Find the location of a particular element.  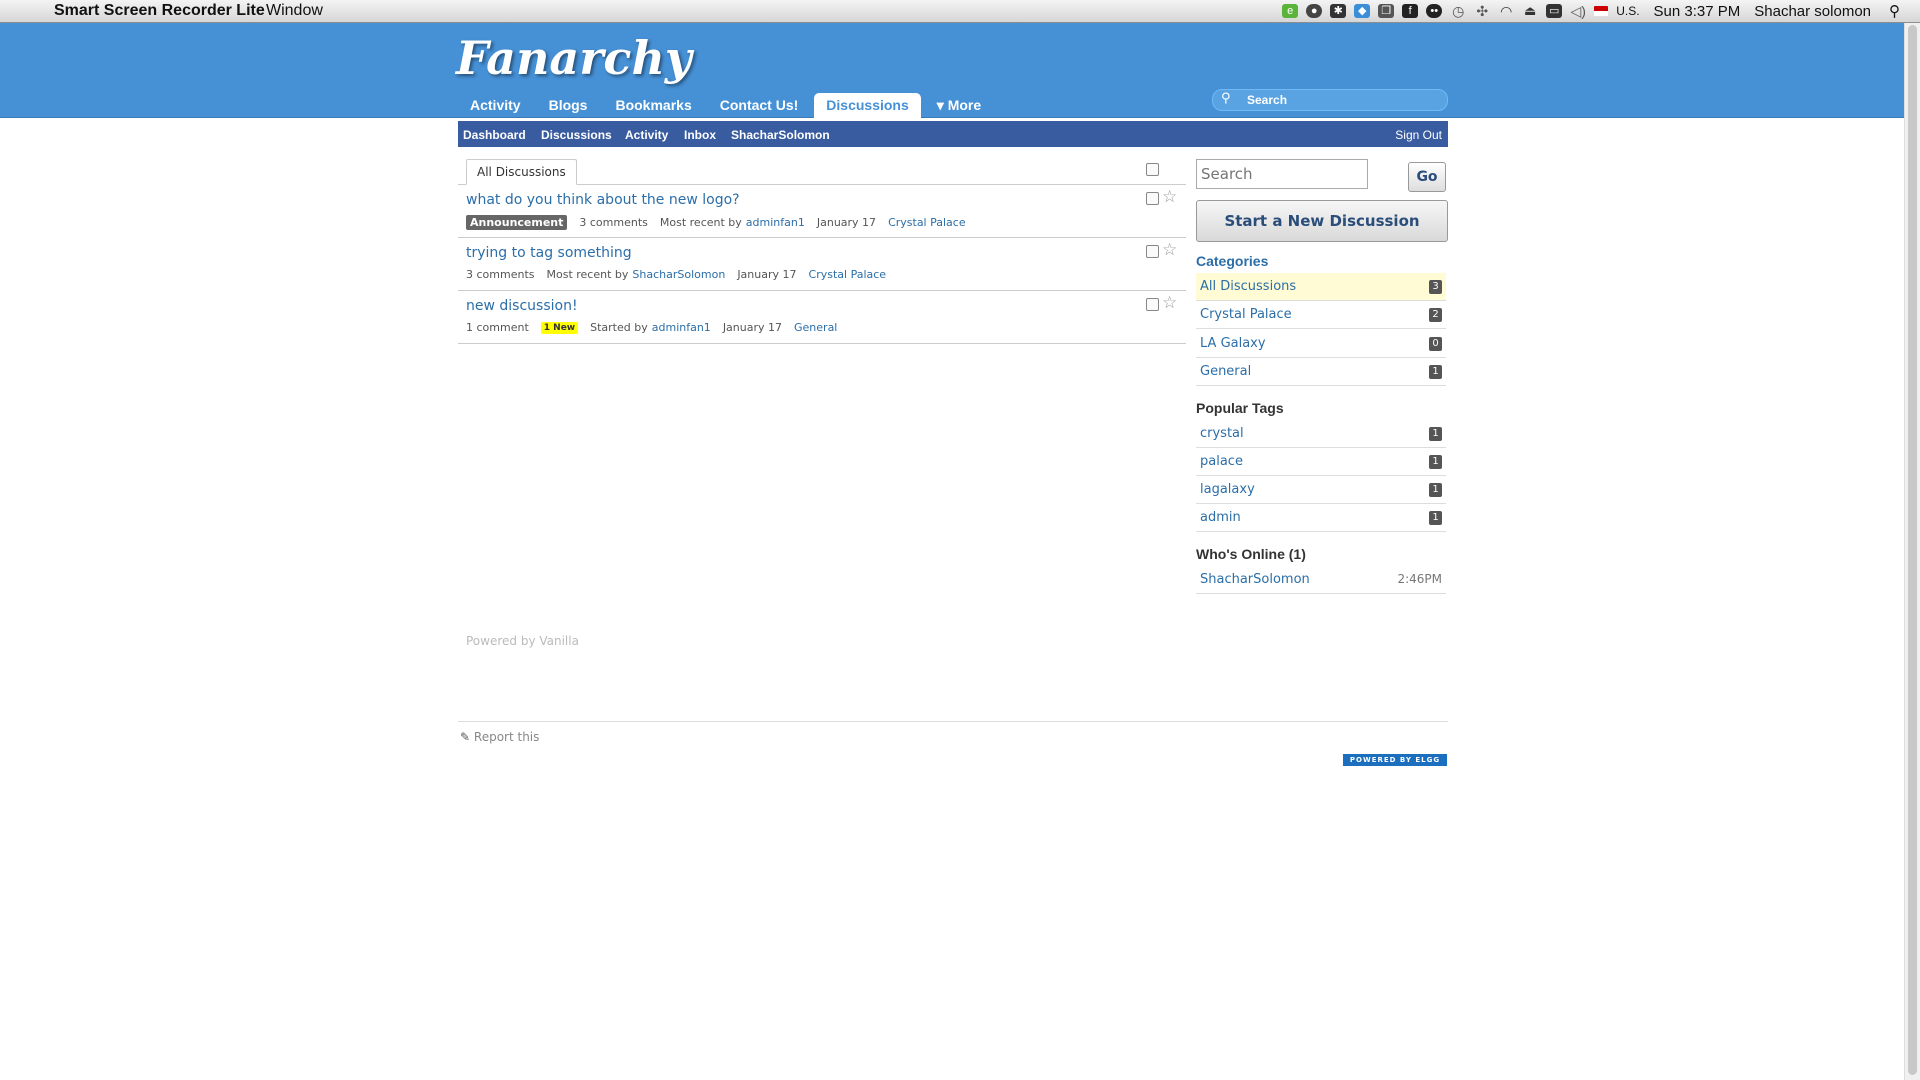

category-count: 1 is located at coordinates (1435, 372).